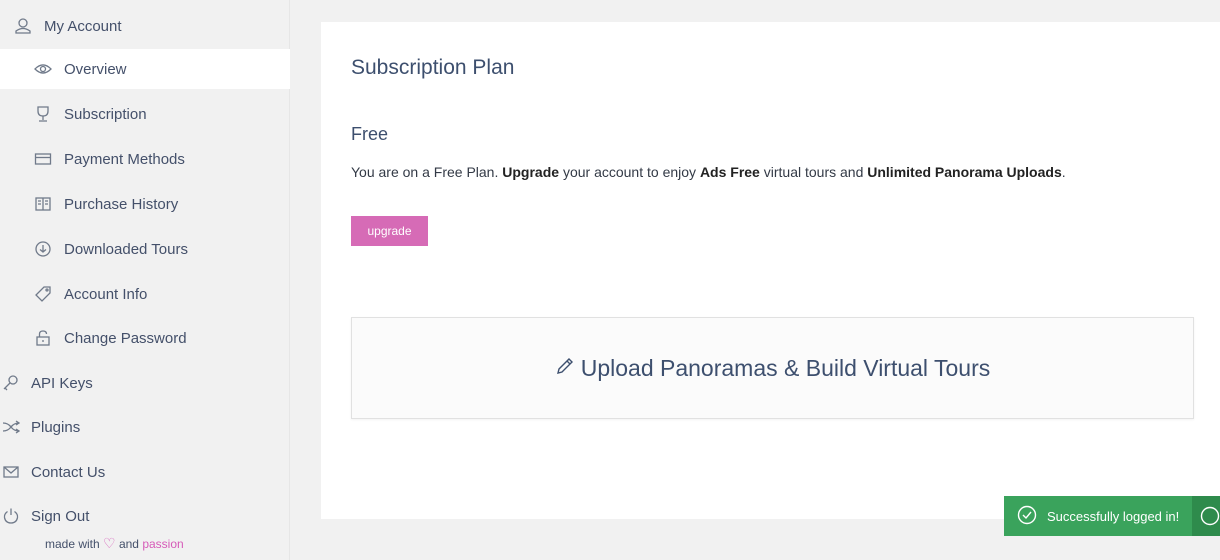 The width and height of the screenshot is (1220, 560). Describe the element at coordinates (145, 516) in the screenshot. I see `sidebar-item-sign-out: Sign Out` at that location.